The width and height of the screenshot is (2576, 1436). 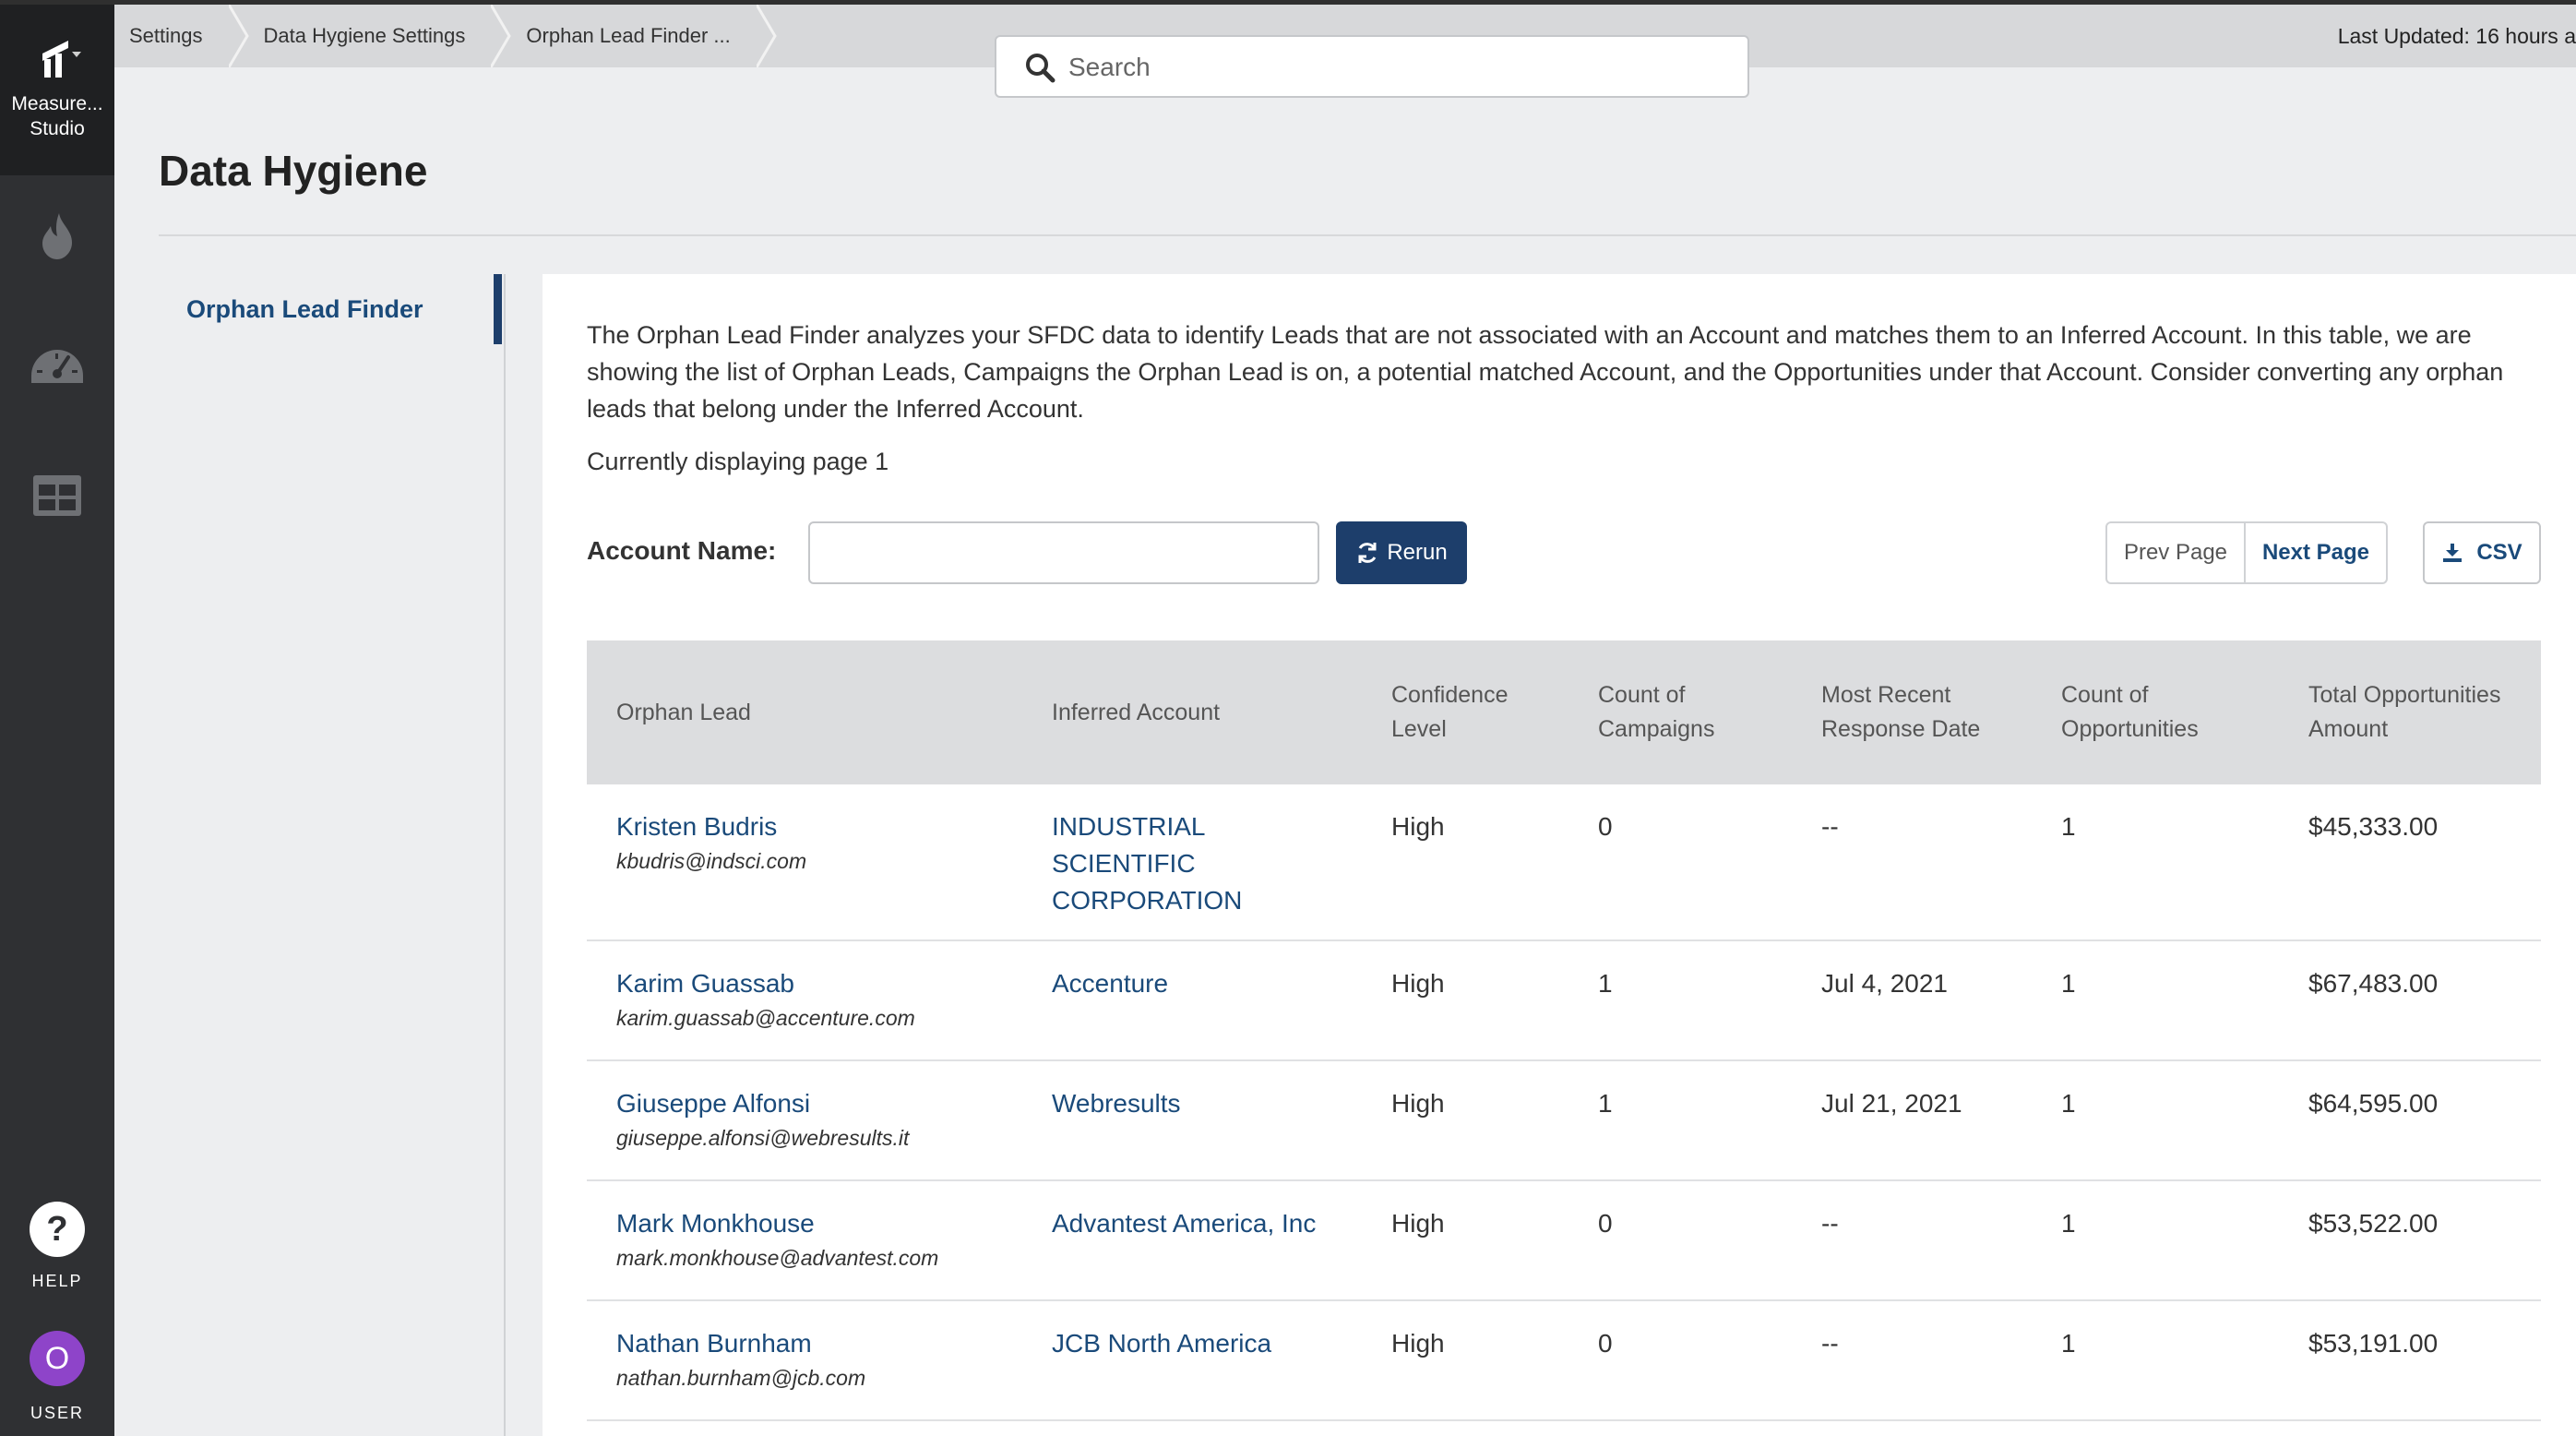 I want to click on user-label: USER, so click(x=57, y=1413).